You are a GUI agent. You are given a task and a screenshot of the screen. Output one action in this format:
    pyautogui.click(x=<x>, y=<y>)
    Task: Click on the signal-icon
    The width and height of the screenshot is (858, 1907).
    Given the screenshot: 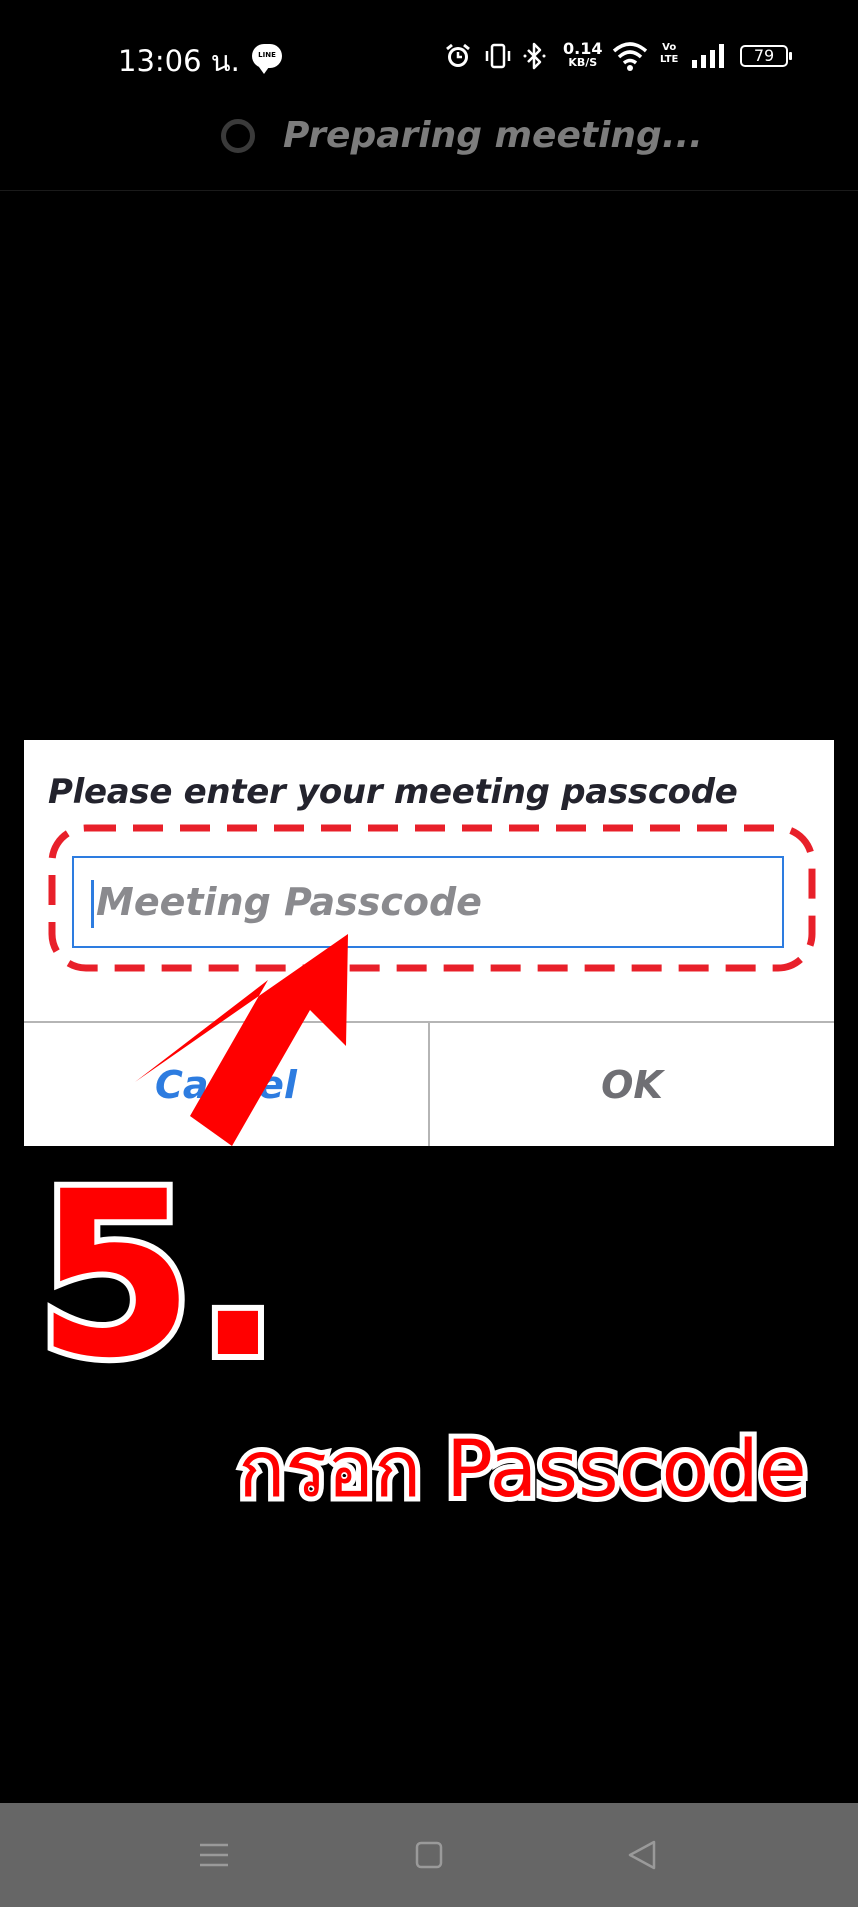 What is the action you would take?
    pyautogui.click(x=708, y=56)
    